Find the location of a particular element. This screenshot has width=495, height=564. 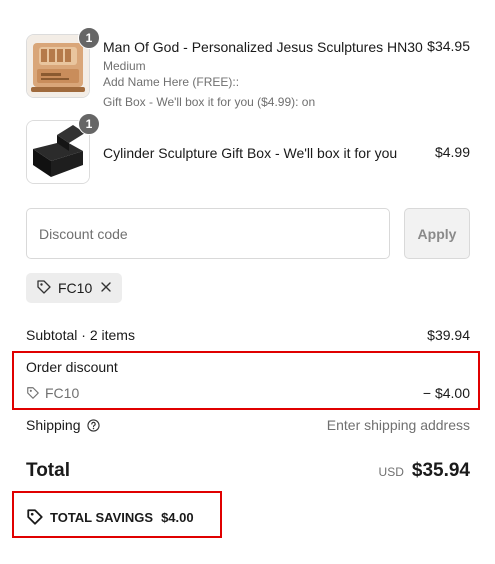

savings-label: TOTAL SAVINGS is located at coordinates (102, 517).